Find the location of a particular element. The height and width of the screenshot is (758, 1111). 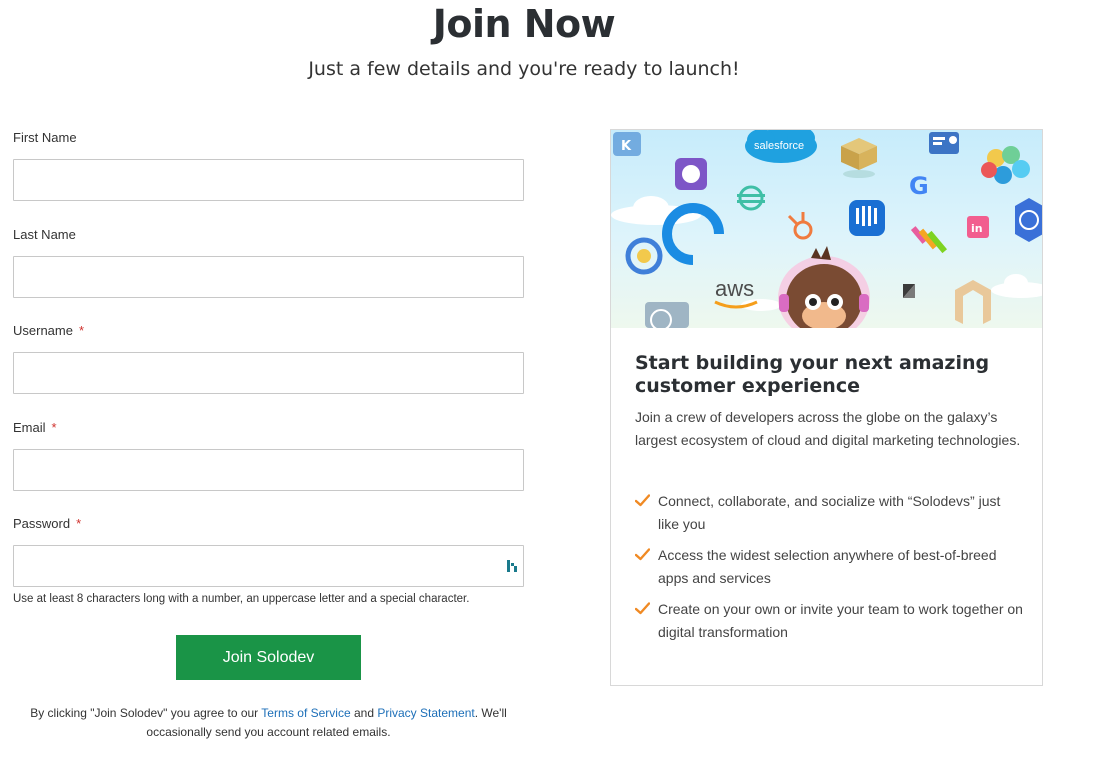

elastic-logo is located at coordinates (1005, 165).